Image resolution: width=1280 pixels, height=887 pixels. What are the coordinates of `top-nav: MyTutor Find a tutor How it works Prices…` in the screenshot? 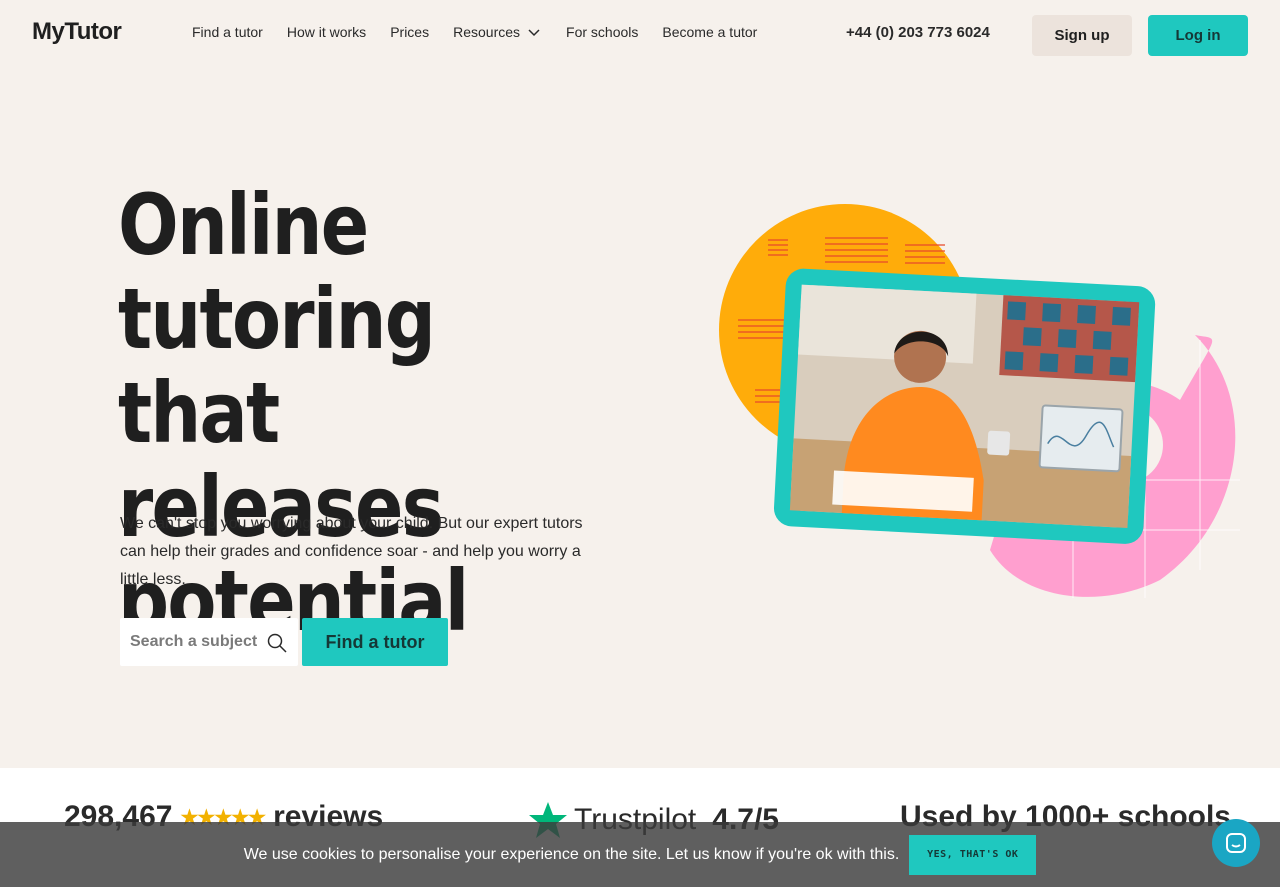 It's located at (640, 35).